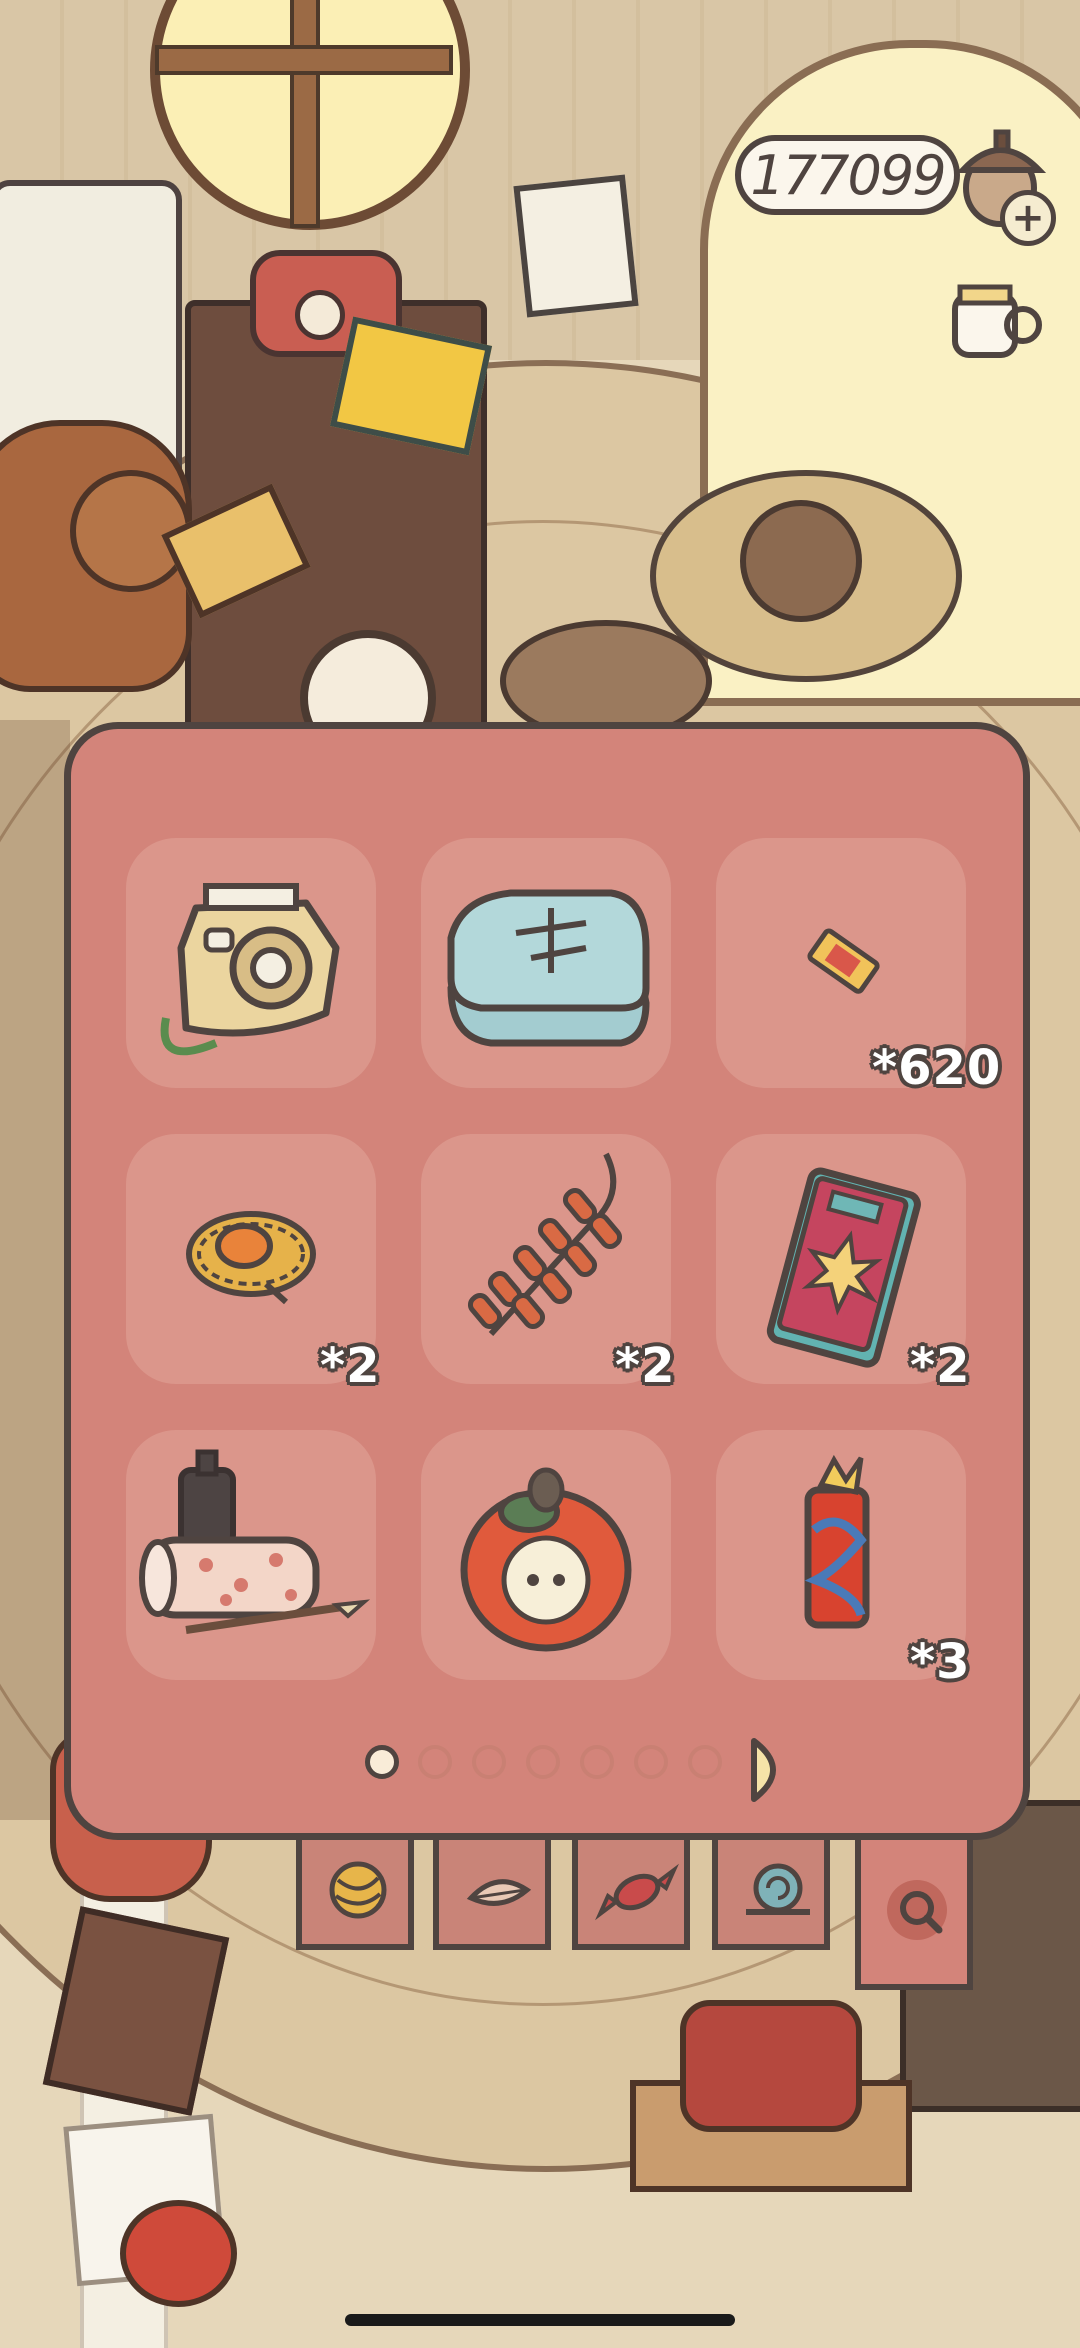  What do you see at coordinates (771, 2066) in the screenshot?
I see `radio` at bounding box center [771, 2066].